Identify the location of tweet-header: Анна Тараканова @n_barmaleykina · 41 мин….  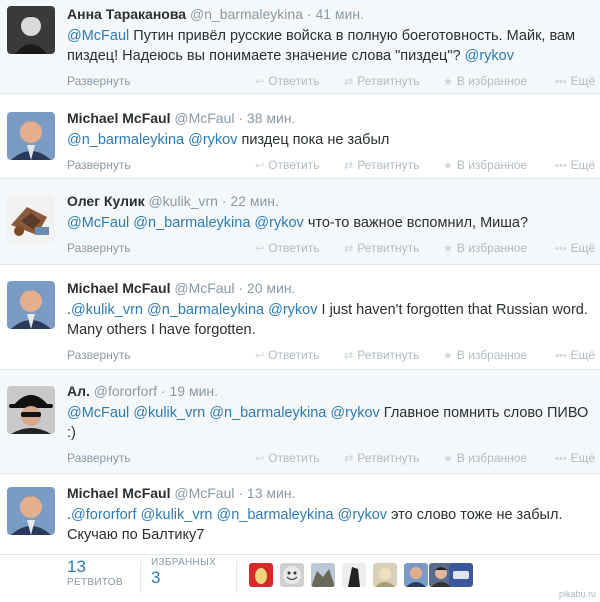
(215, 14).